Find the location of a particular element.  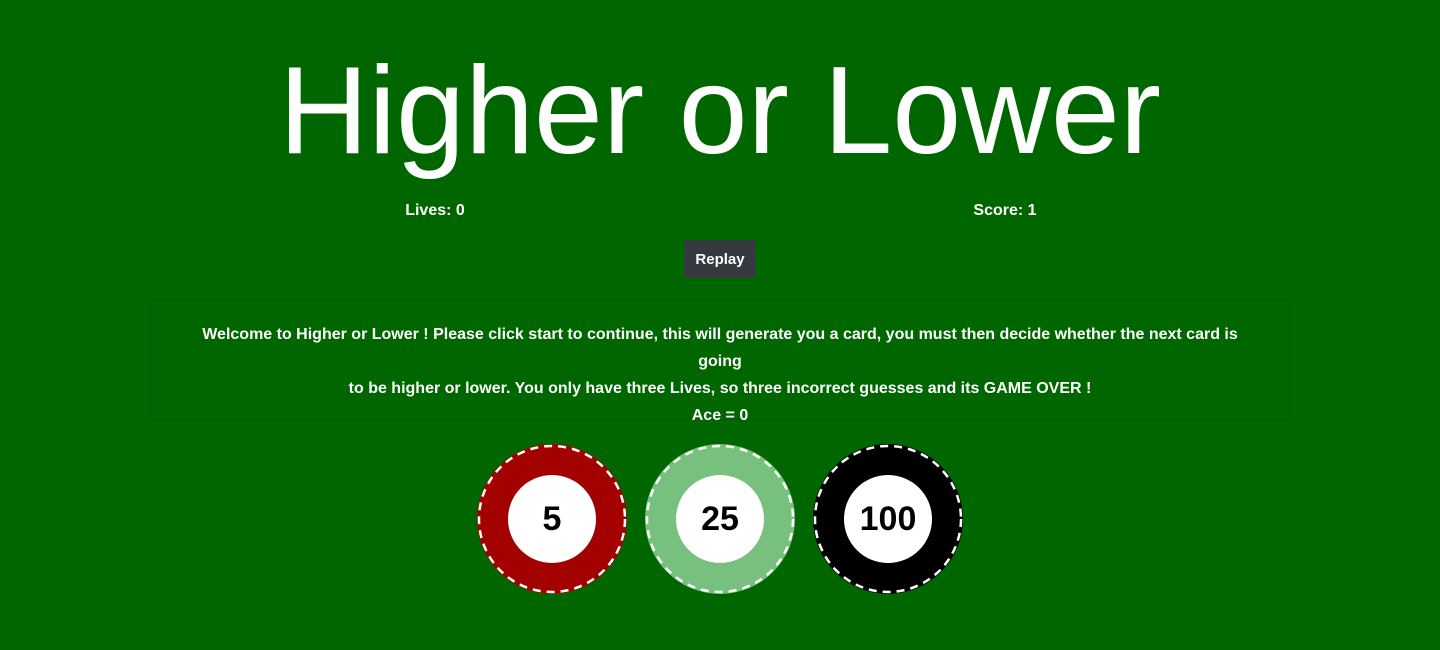

score-counter: Score: 1 is located at coordinates (1005, 210).